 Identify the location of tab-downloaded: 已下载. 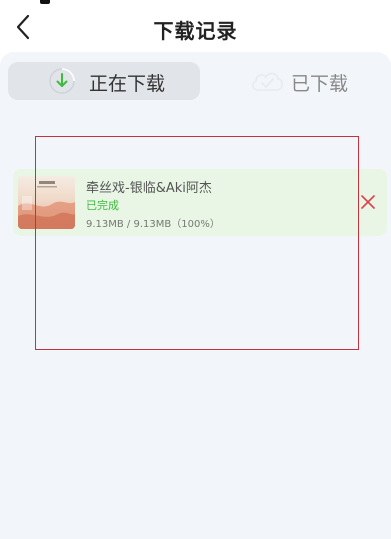
(295, 81).